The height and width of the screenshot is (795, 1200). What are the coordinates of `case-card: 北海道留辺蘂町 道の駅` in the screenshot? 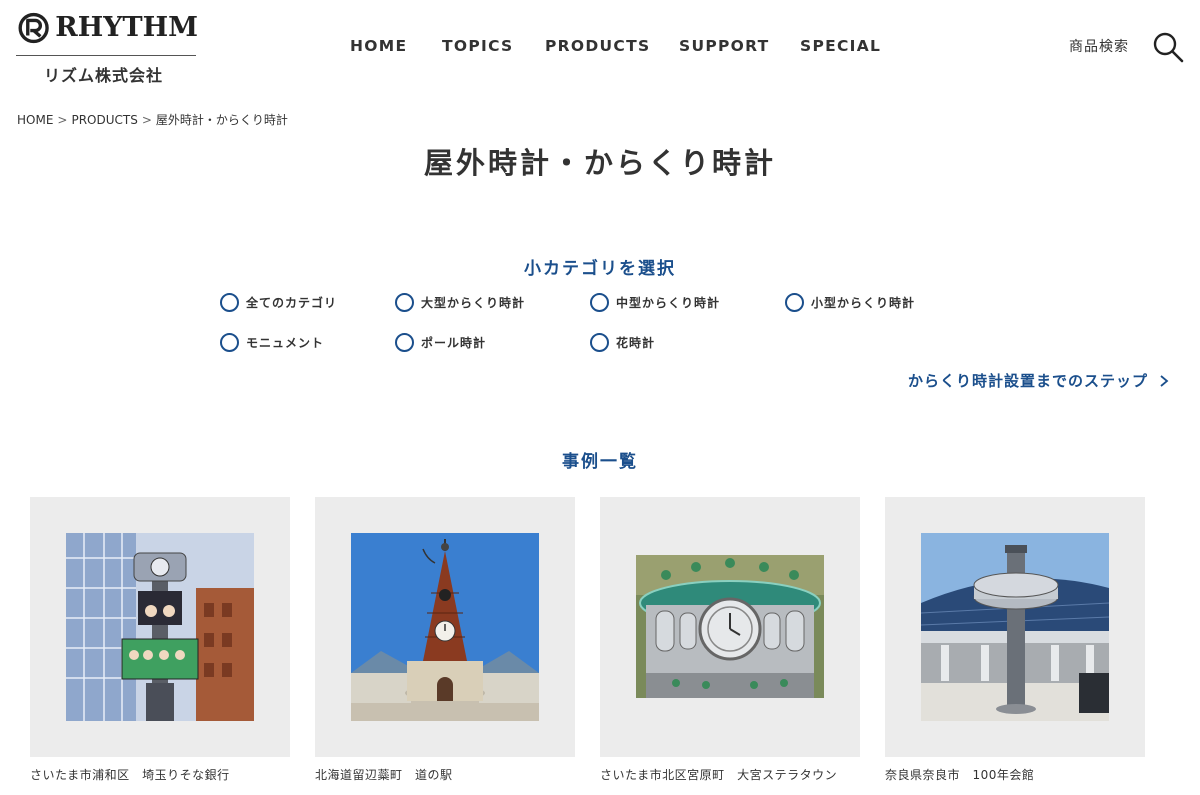 It's located at (445, 639).